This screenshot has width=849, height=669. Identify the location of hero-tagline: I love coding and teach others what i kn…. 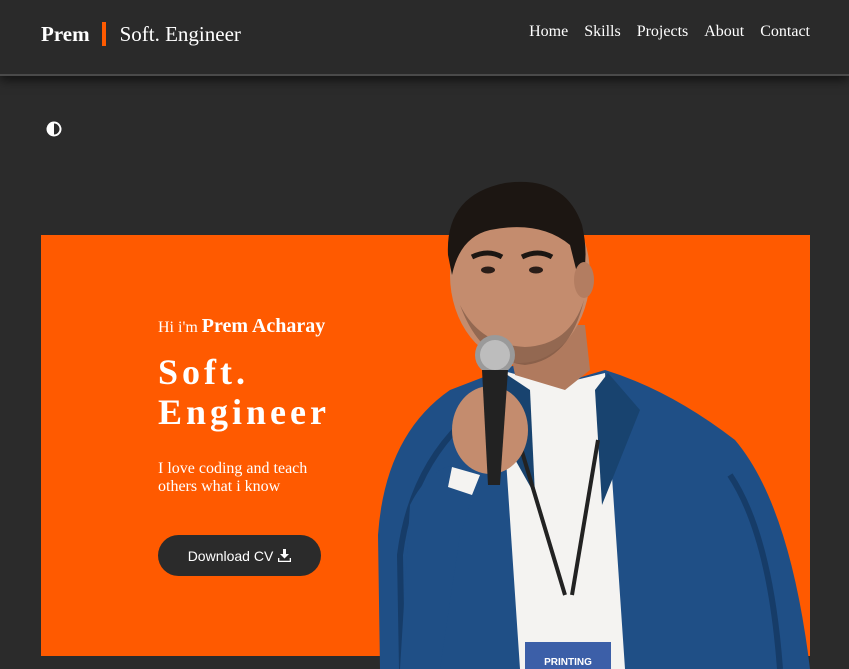
(233, 477).